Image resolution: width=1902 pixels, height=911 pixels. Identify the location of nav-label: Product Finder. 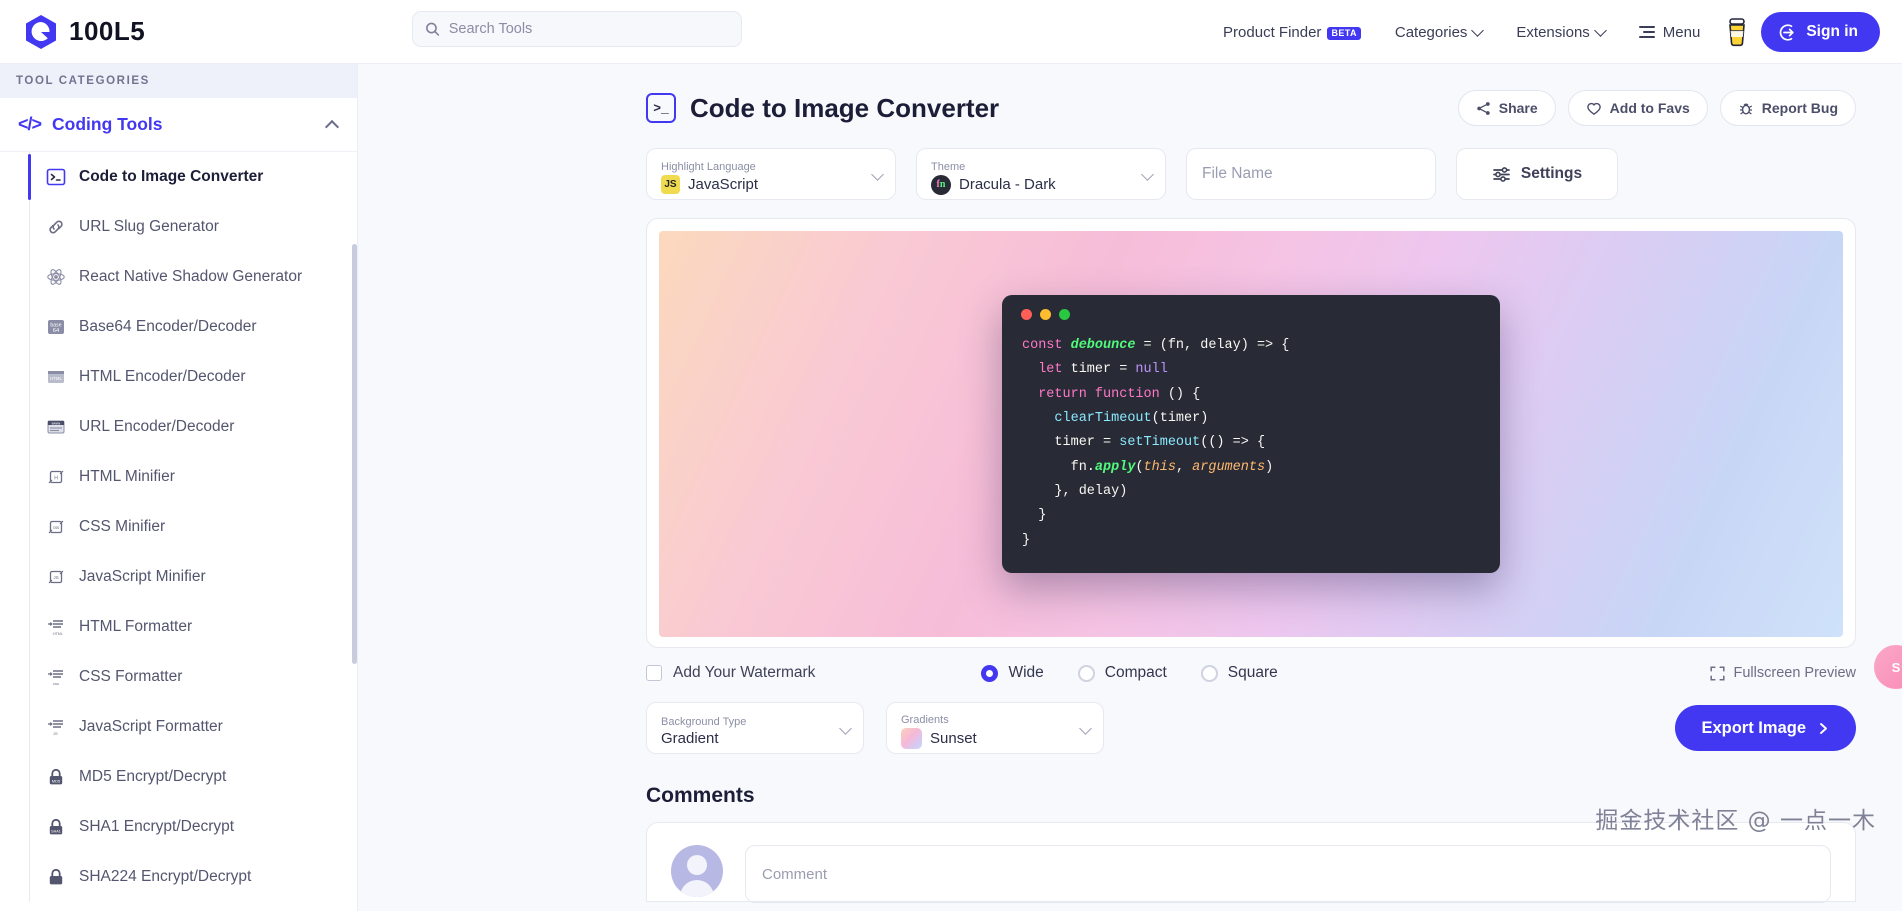
(1272, 32).